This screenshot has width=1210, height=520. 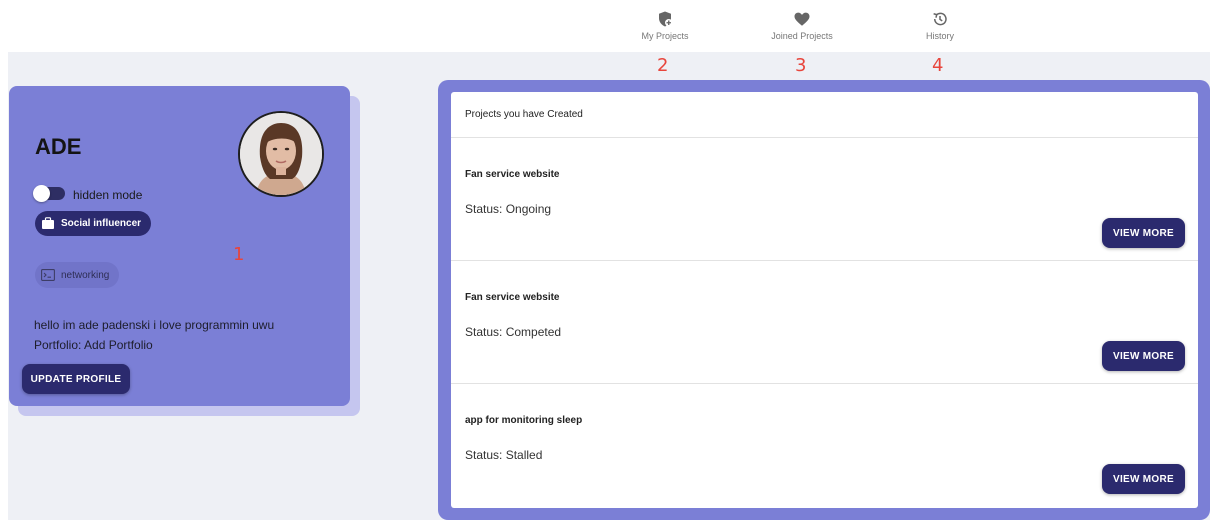 I want to click on nav-history: History, so click(x=940, y=25).